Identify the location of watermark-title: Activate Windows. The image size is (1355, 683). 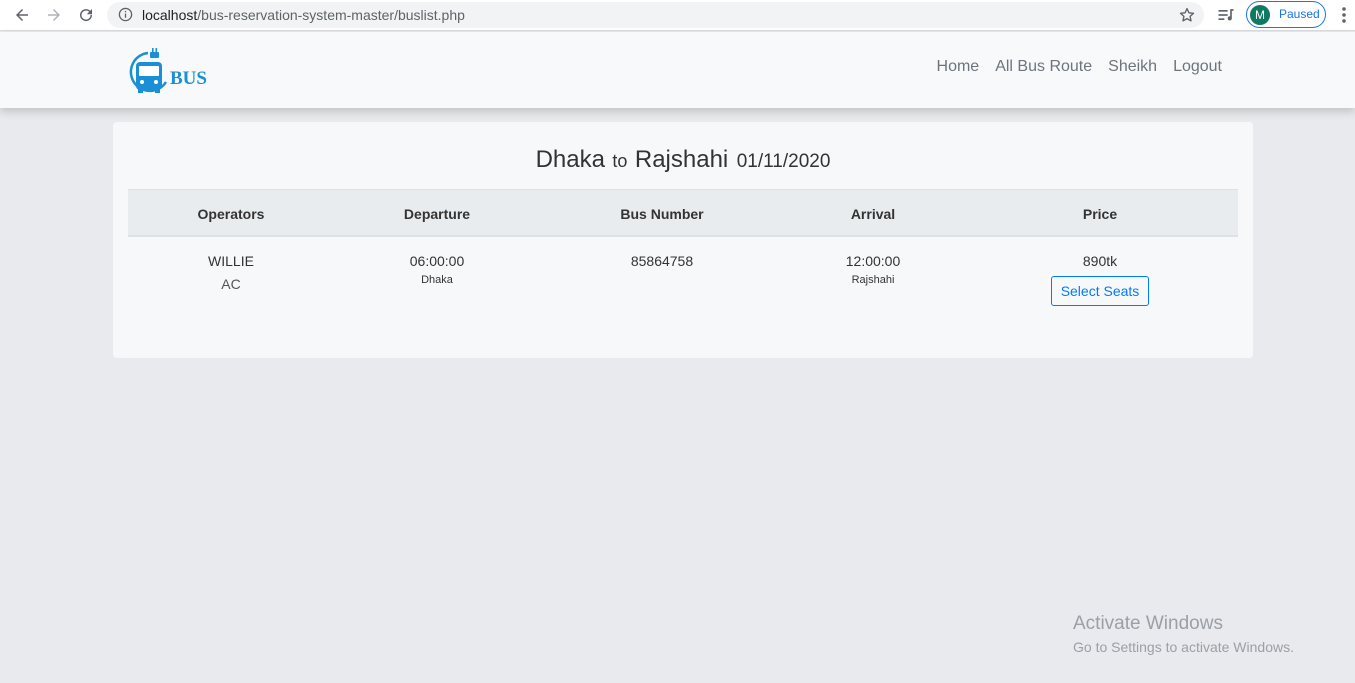
(1148, 623).